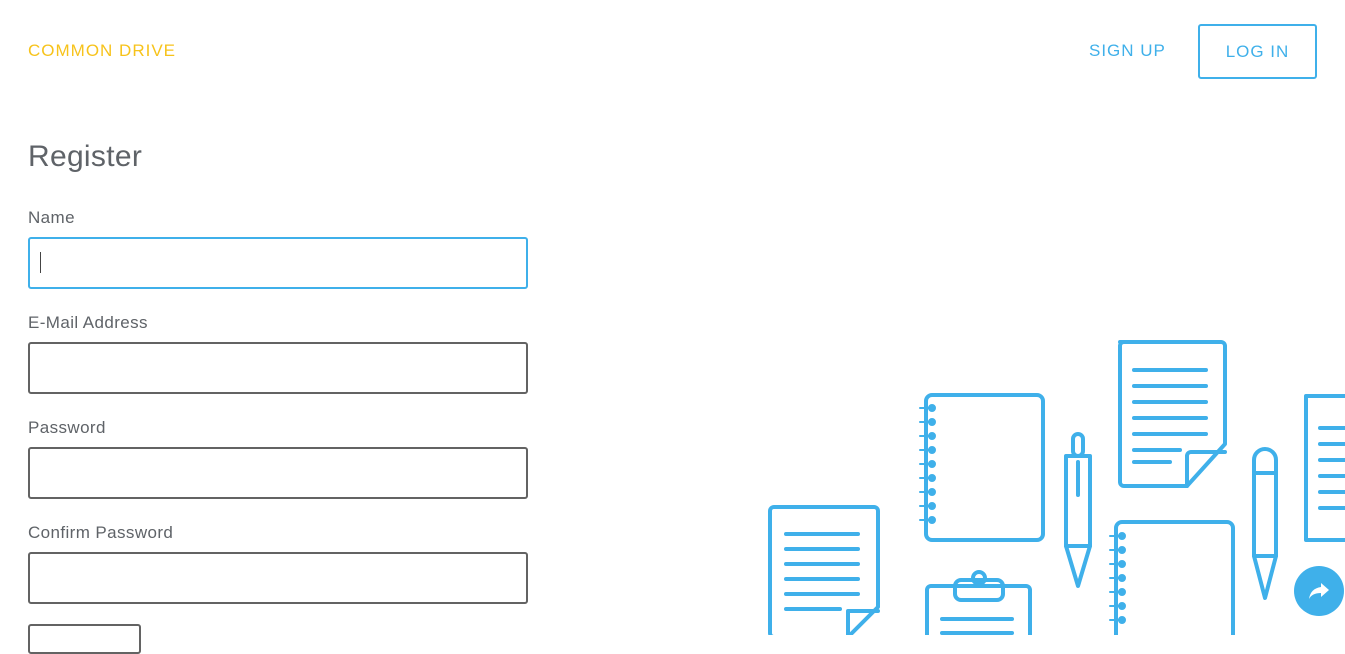 The height and width of the screenshot is (654, 1345). I want to click on brand-logo-link: COMMON DRIVE, so click(102, 51).